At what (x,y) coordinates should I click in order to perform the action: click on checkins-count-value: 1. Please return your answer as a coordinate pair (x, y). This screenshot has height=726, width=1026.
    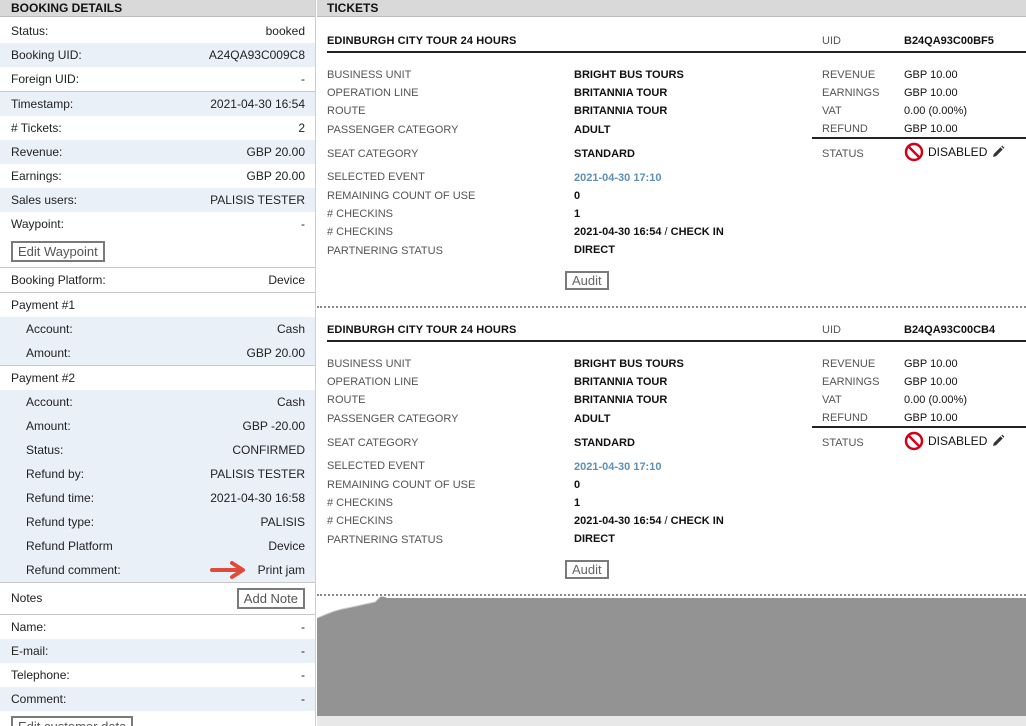
    Looking at the image, I should click on (577, 503).